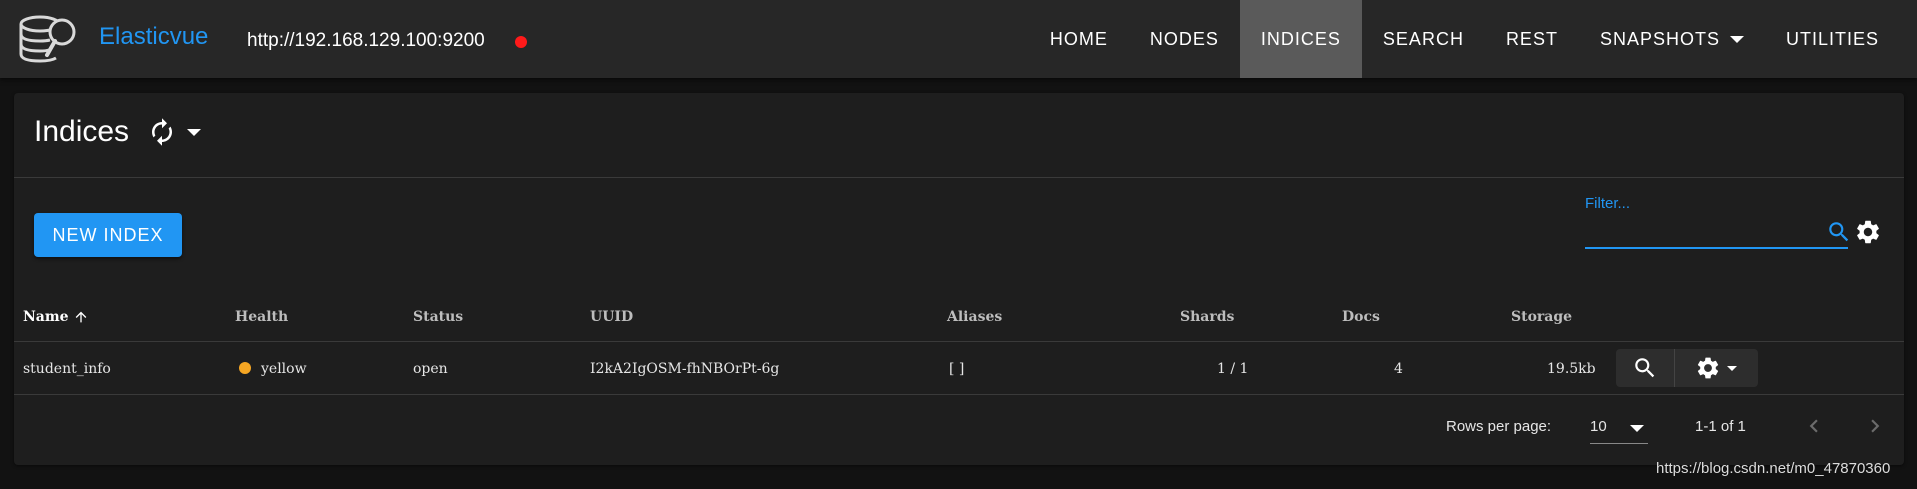  I want to click on nav-item-search: SEARCH, so click(1423, 39).